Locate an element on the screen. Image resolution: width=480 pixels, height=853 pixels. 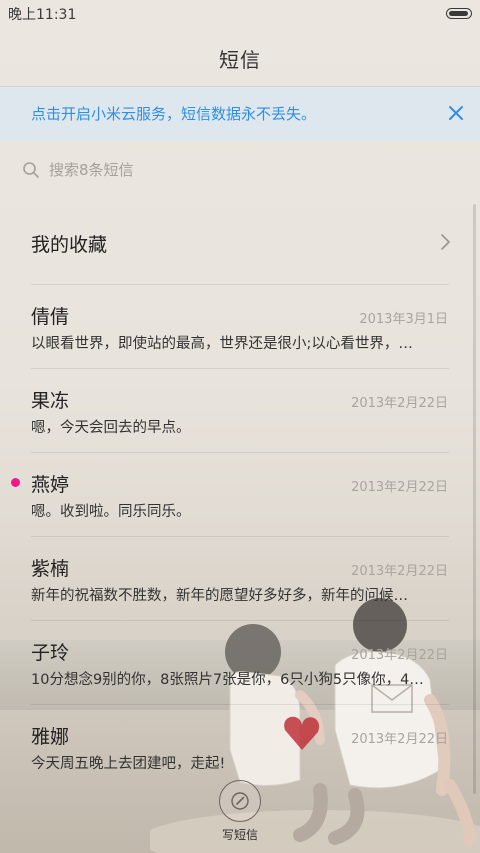
conversation-row: 果冻 2013年2月22日 嗯，今天会回去的早点。 is located at coordinates (240, 410).